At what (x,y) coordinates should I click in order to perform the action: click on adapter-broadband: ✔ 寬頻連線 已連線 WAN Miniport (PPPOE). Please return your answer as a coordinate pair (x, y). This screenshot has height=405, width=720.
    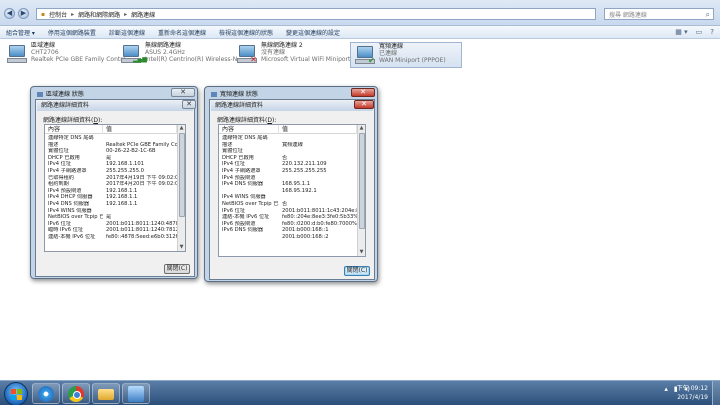
    Looking at the image, I should click on (406, 55).